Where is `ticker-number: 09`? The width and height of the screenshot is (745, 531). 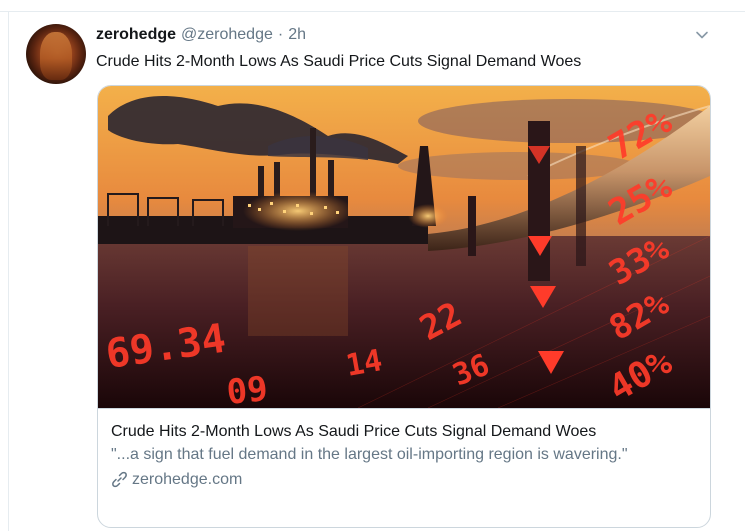
ticker-number: 09 is located at coordinates (247, 388).